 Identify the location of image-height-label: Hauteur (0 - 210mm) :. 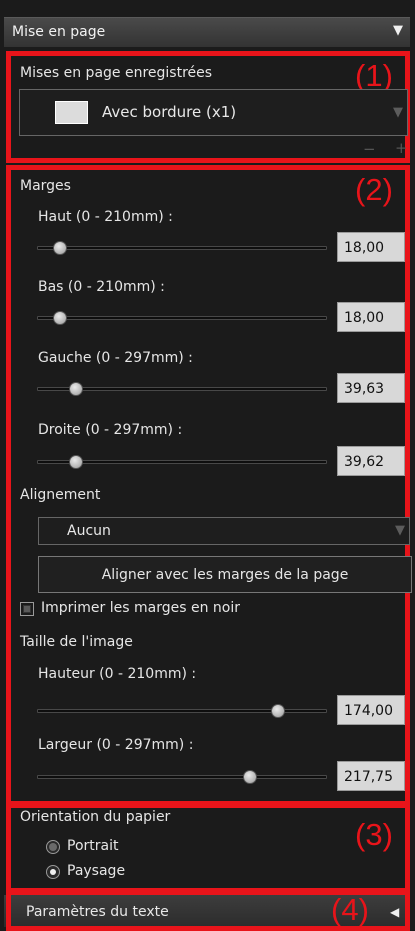
(117, 674).